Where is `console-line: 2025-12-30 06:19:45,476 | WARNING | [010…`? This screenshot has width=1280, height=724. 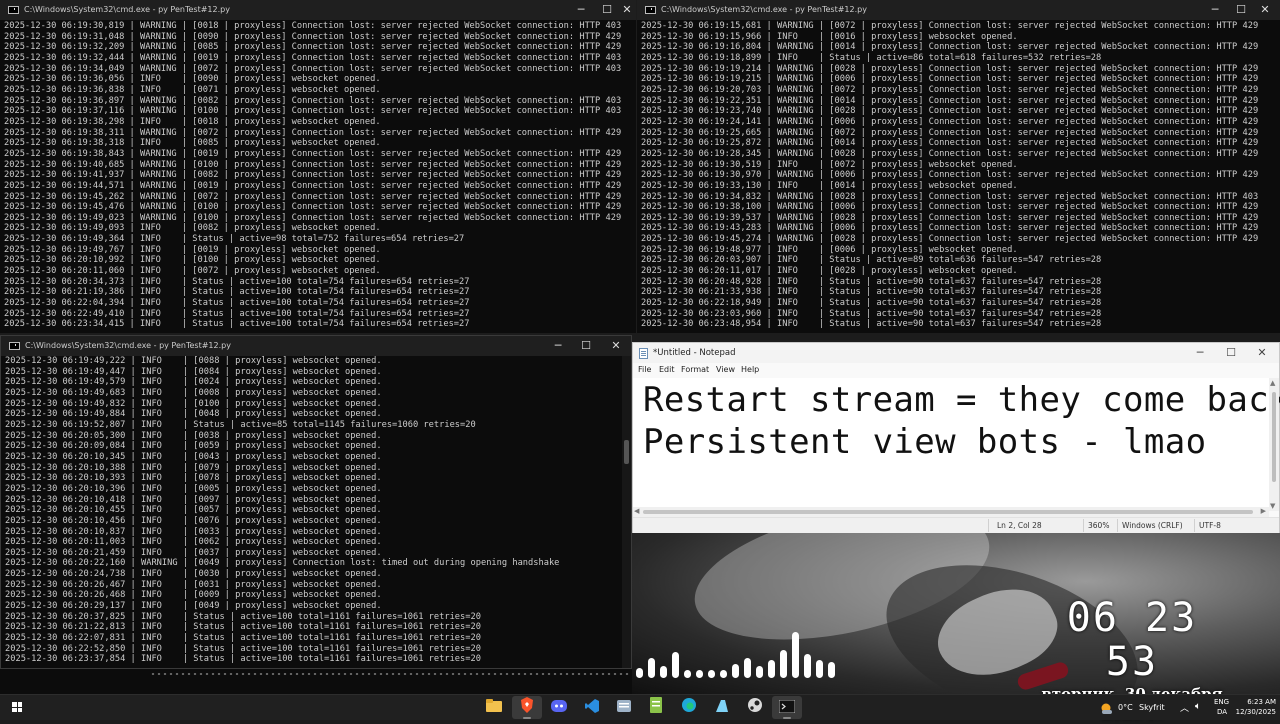 console-line: 2025-12-30 06:19:45,476 | WARNING | [010… is located at coordinates (313, 207).